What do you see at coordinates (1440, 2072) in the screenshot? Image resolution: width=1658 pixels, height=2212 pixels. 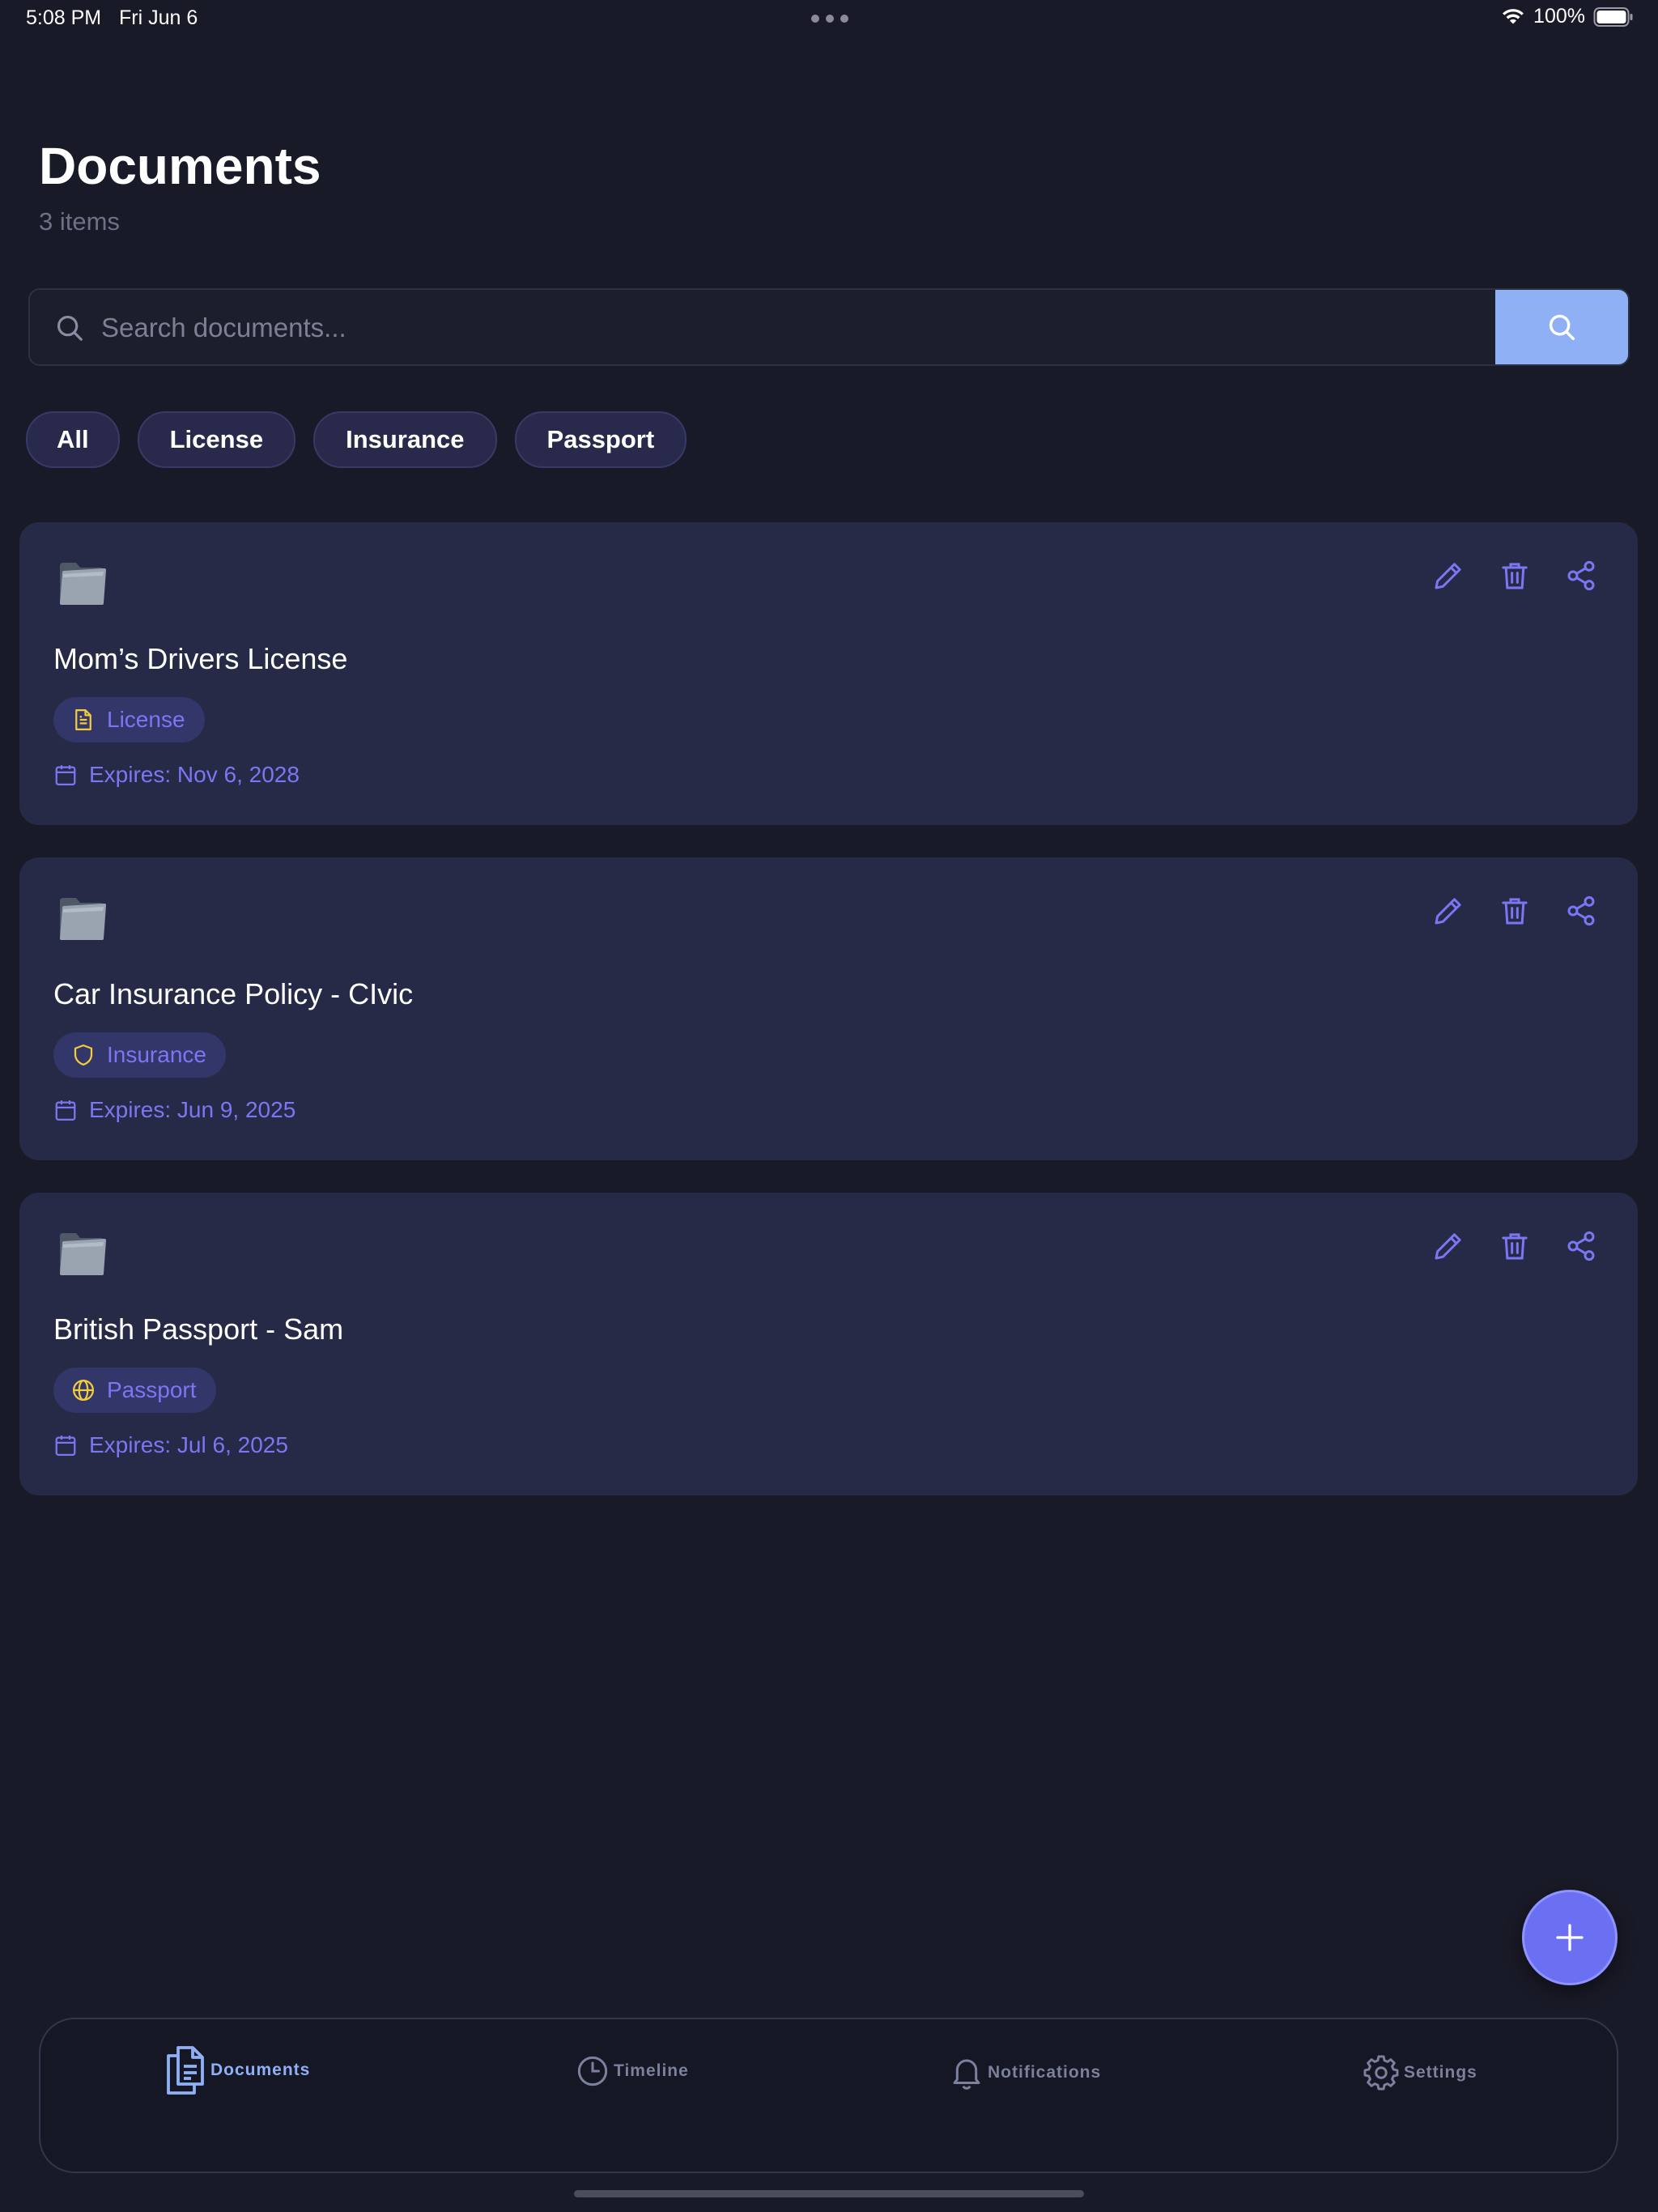 I see `tab-label: Settings` at bounding box center [1440, 2072].